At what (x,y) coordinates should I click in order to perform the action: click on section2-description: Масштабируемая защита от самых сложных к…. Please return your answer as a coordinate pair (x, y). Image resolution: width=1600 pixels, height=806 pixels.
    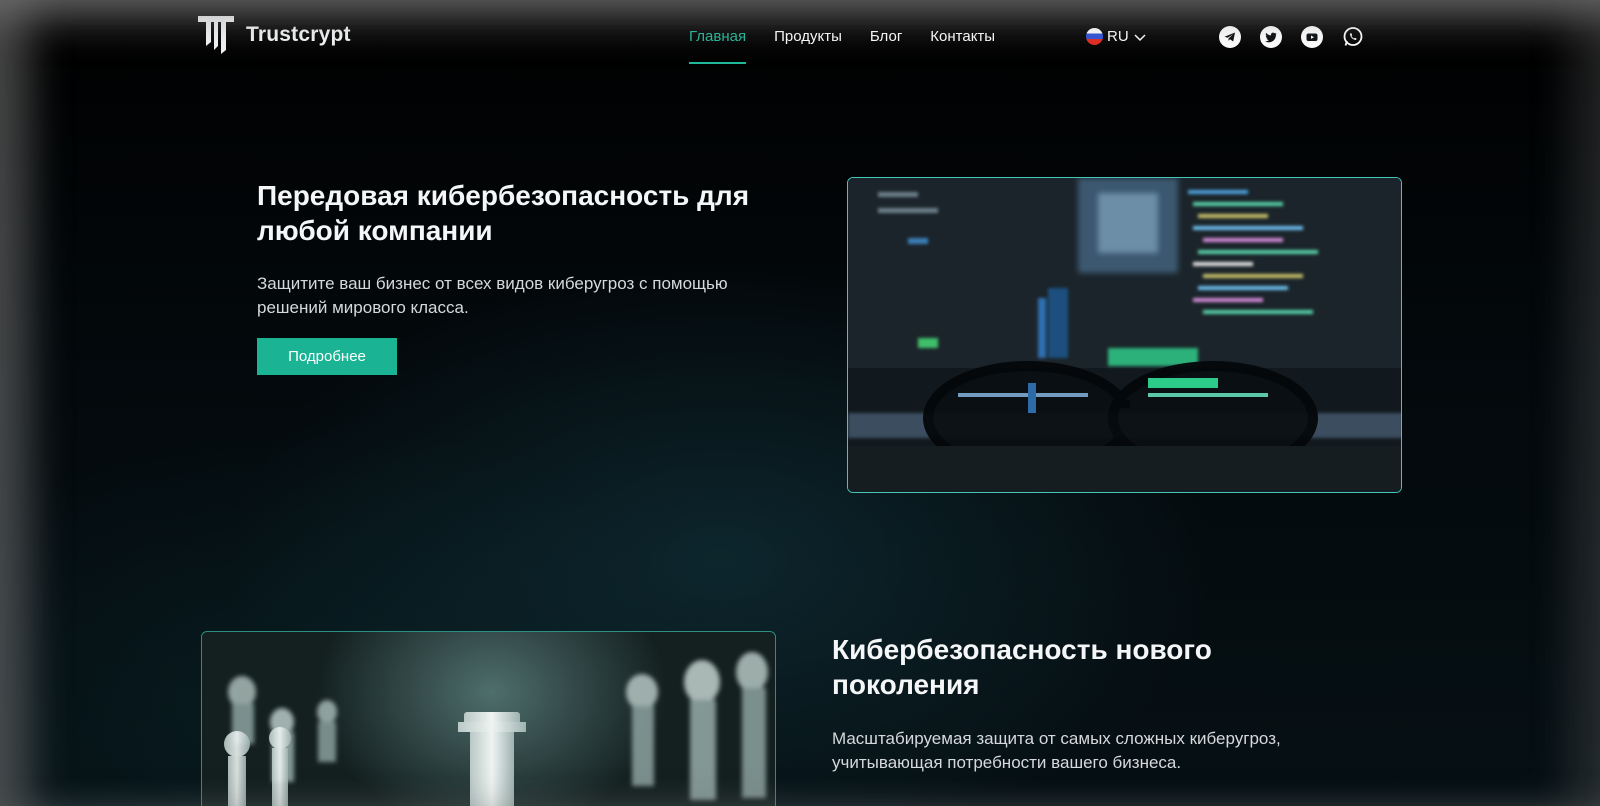
    Looking at the image, I should click on (1056, 750).